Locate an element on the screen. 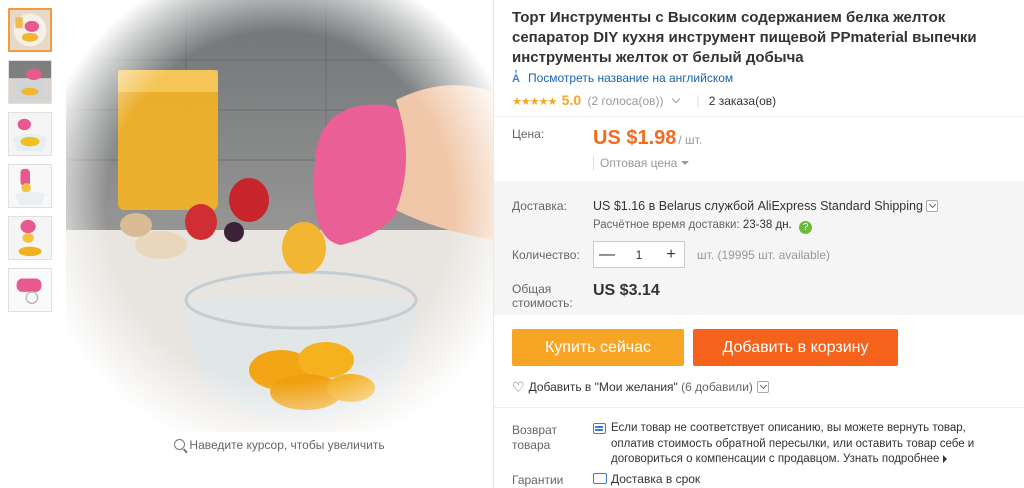 The width and height of the screenshot is (1024, 488). quantity-stepper: — + is located at coordinates (639, 254).